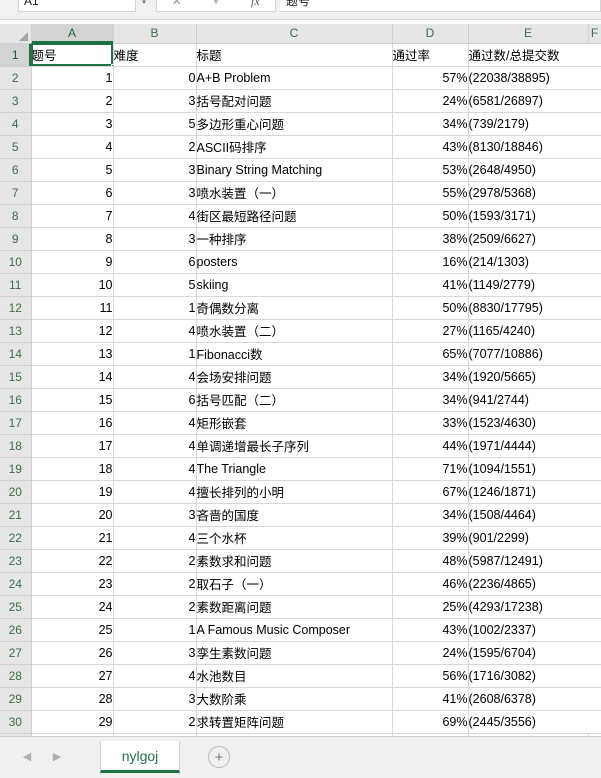 Image resolution: width=601 pixels, height=778 pixels. I want to click on cell-E11: (1149/2779), so click(528, 285).